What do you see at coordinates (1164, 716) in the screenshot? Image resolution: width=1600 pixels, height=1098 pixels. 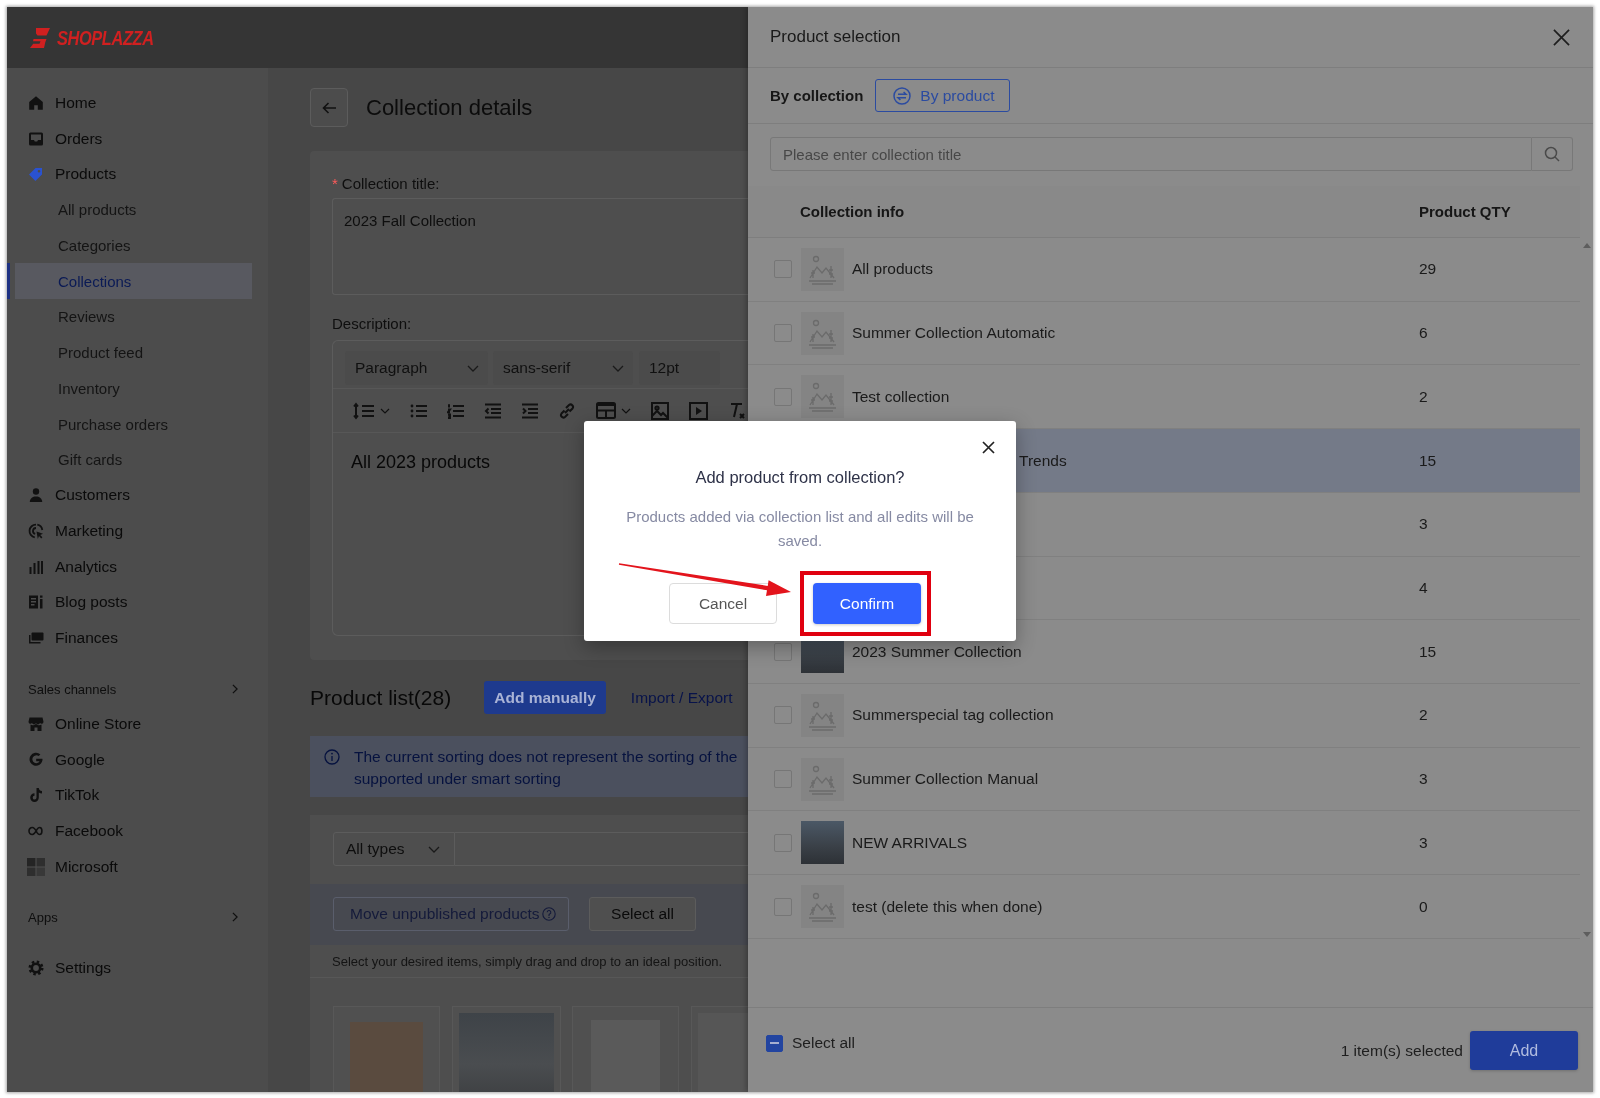 I see `table-row: Summerspecial tag collection 2` at bounding box center [1164, 716].